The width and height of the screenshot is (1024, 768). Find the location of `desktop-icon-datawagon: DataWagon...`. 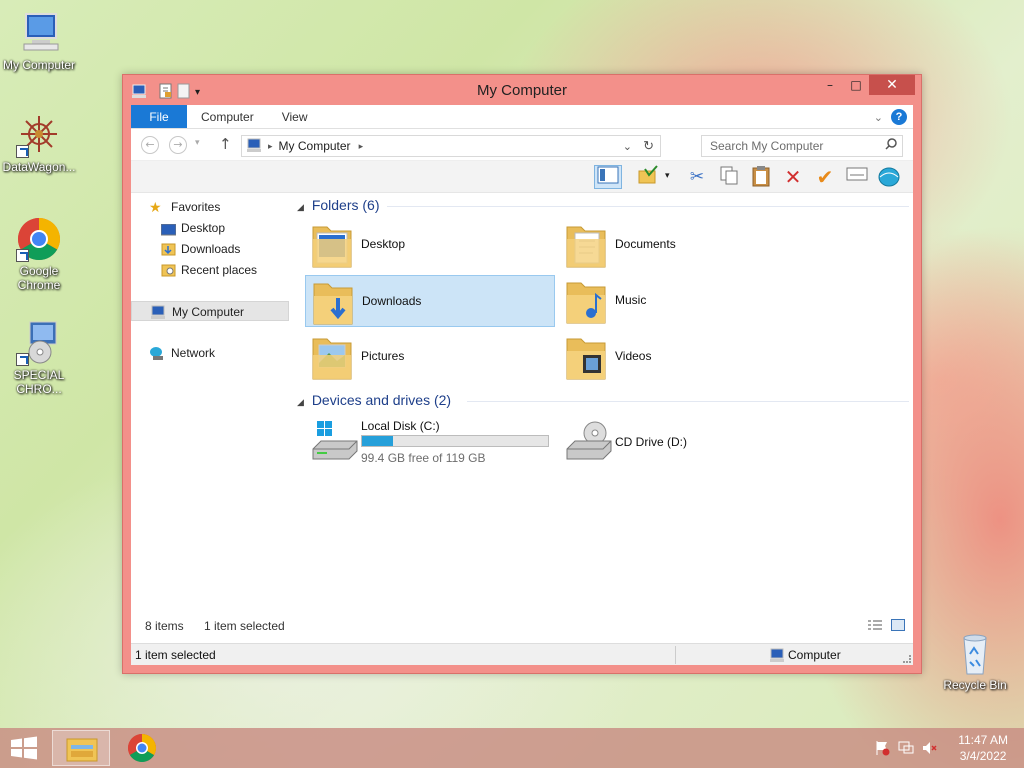

desktop-icon-datawagon: DataWagon... is located at coordinates (39, 143).